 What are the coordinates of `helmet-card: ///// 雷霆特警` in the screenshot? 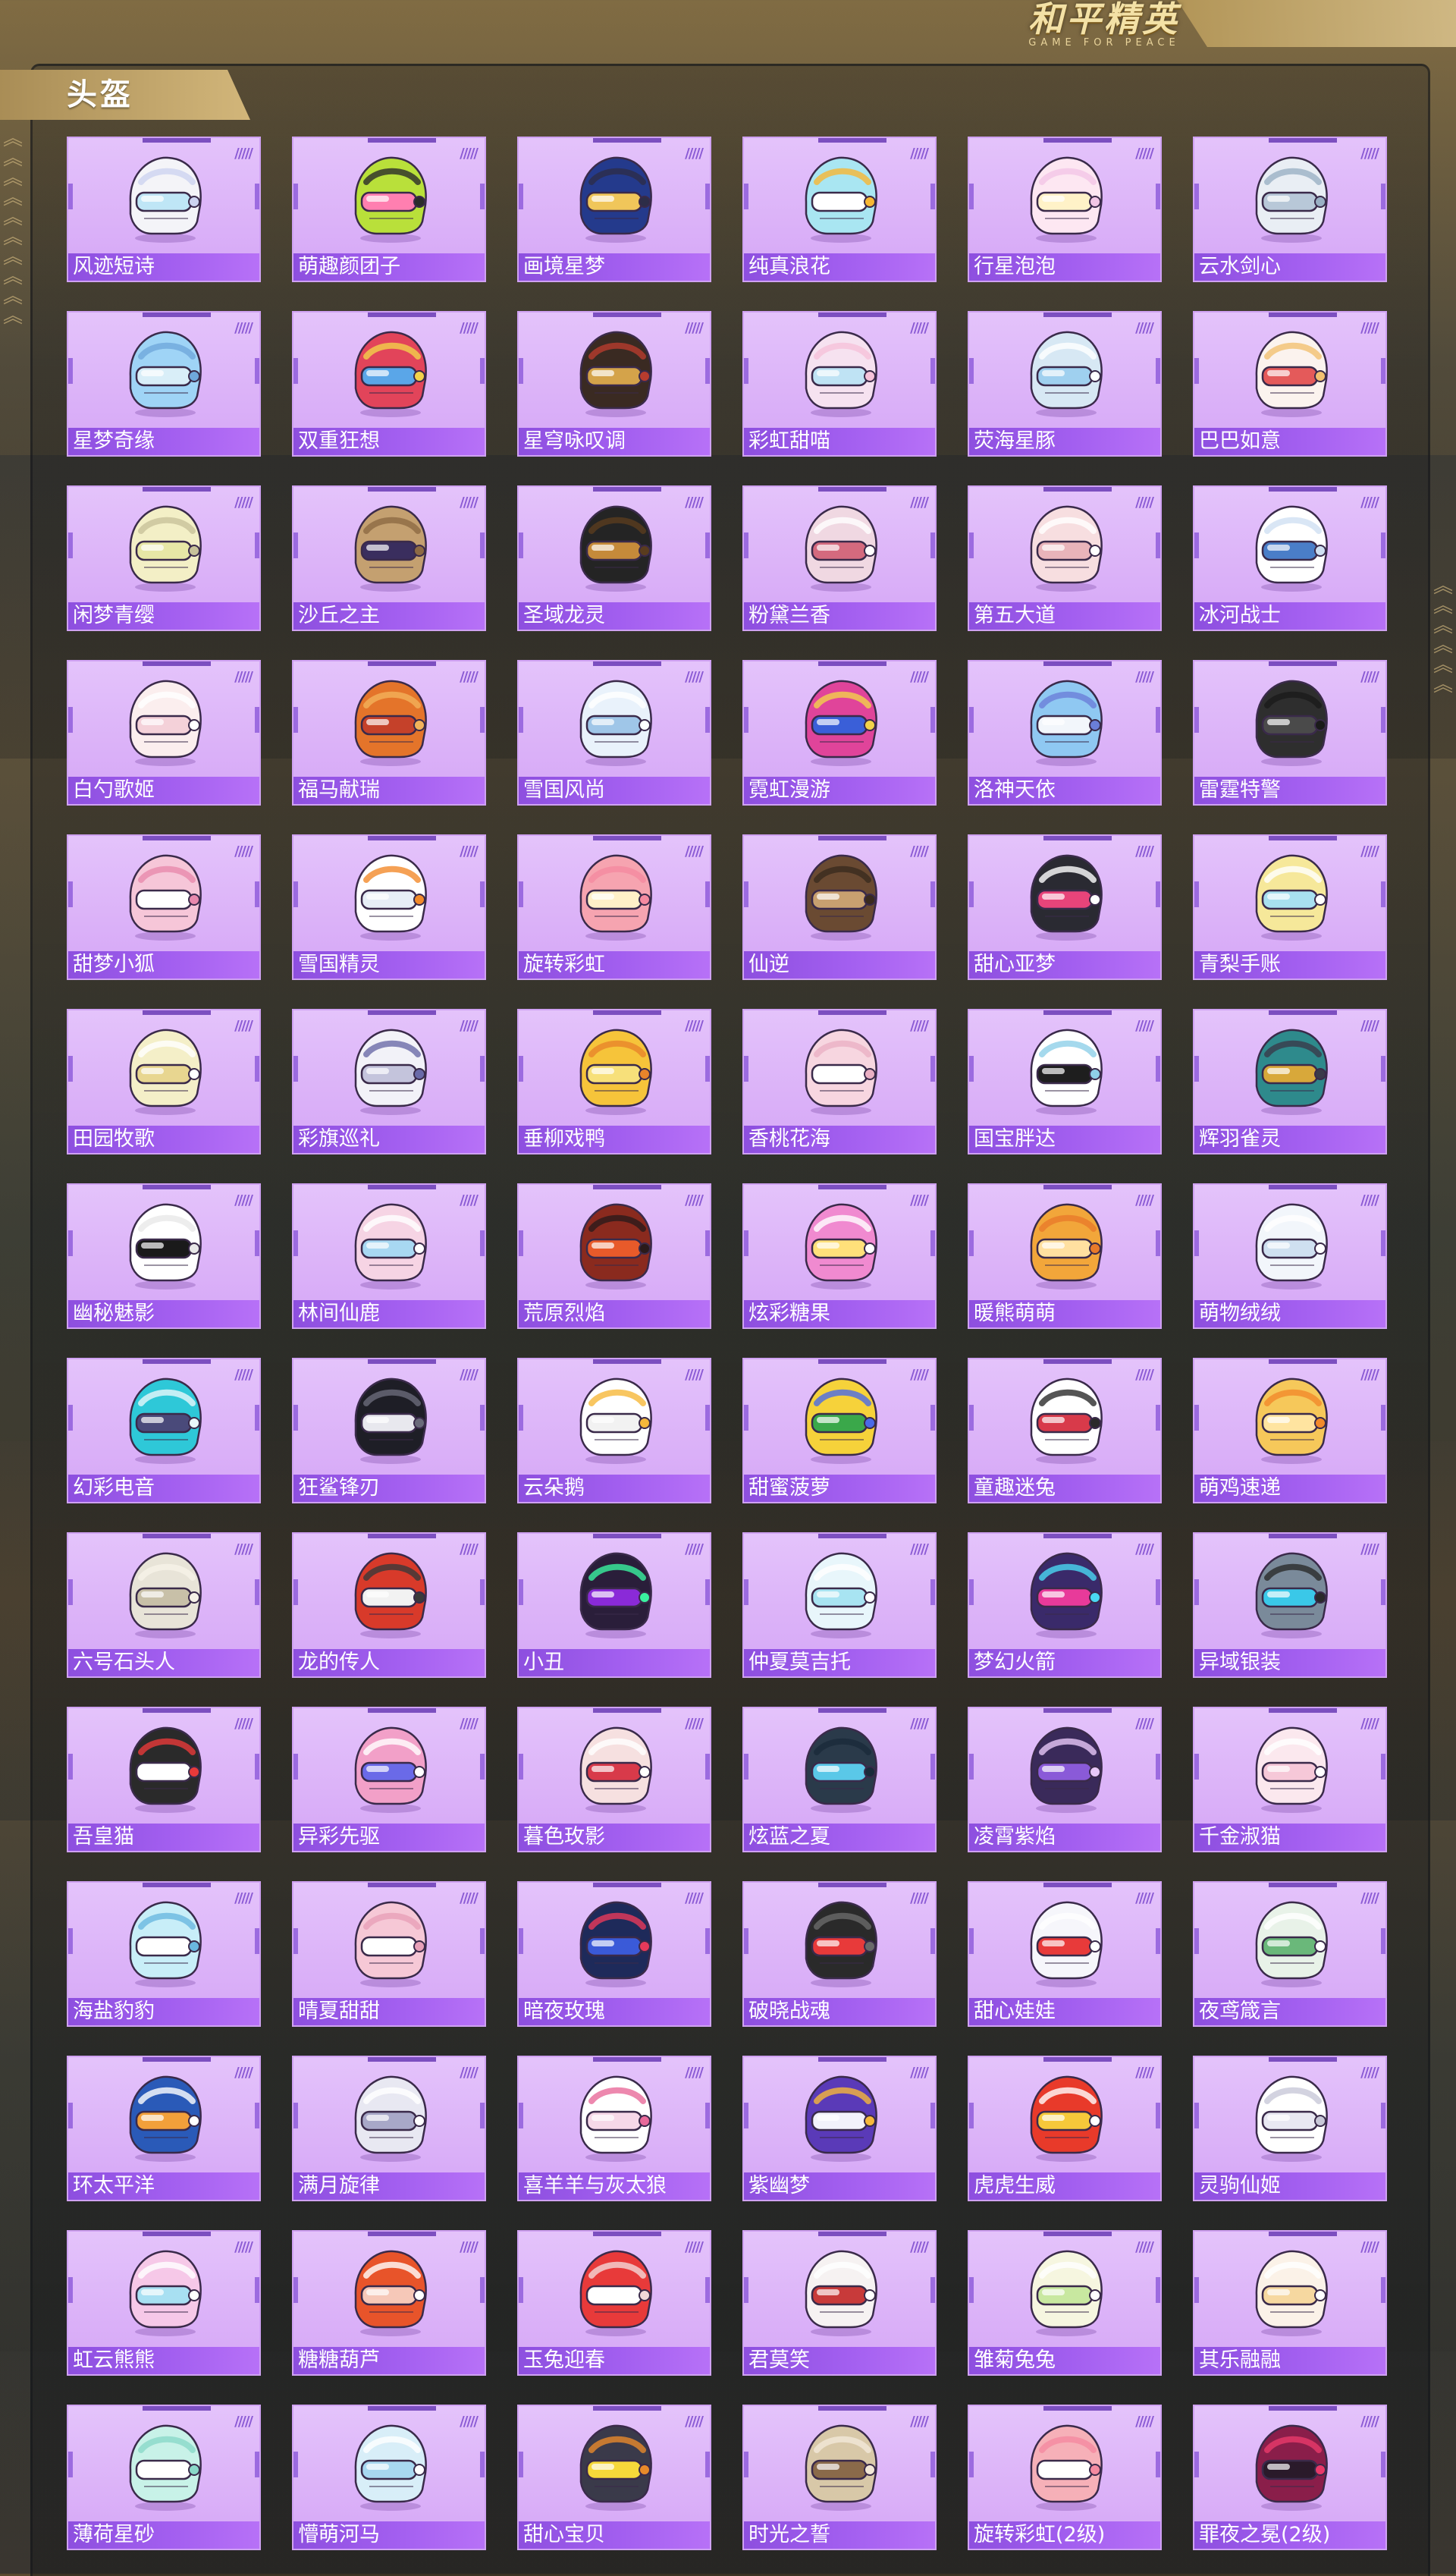 It's located at (1290, 733).